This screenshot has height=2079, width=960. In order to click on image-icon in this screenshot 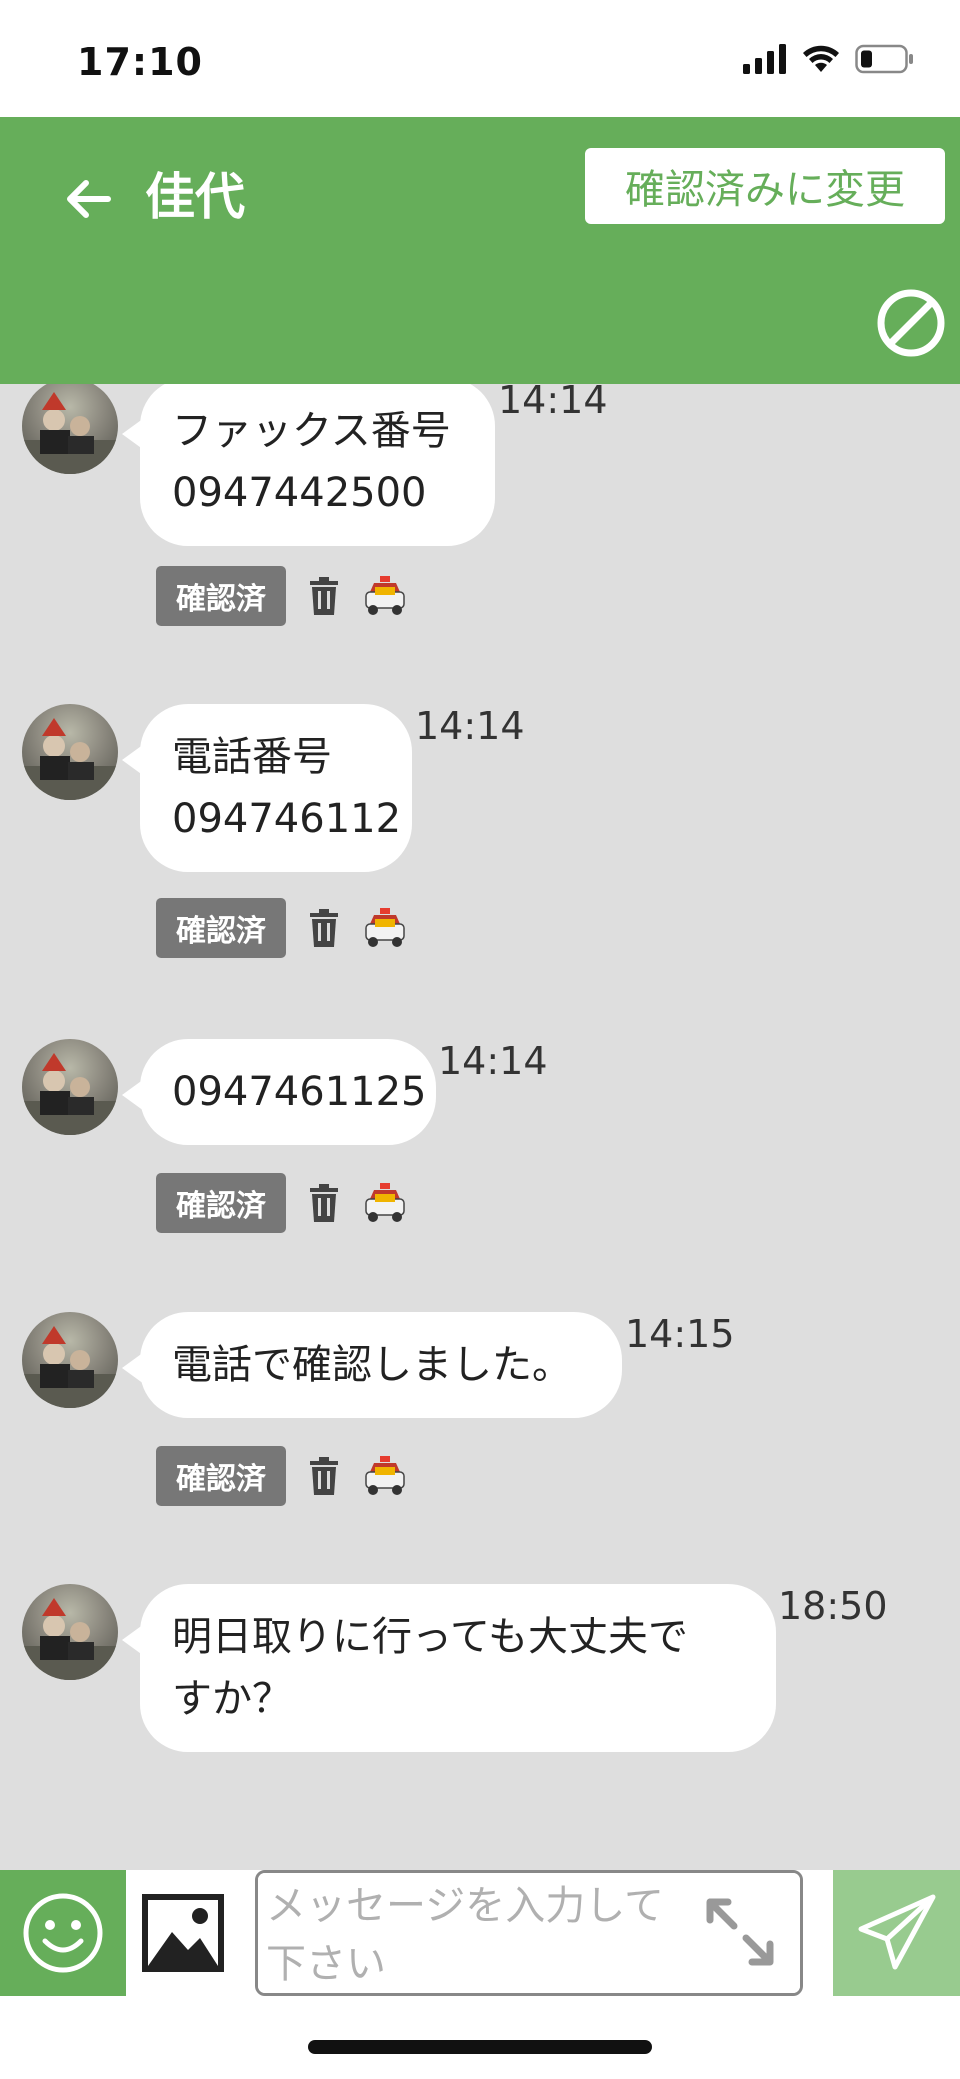, I will do `click(183, 1933)`.